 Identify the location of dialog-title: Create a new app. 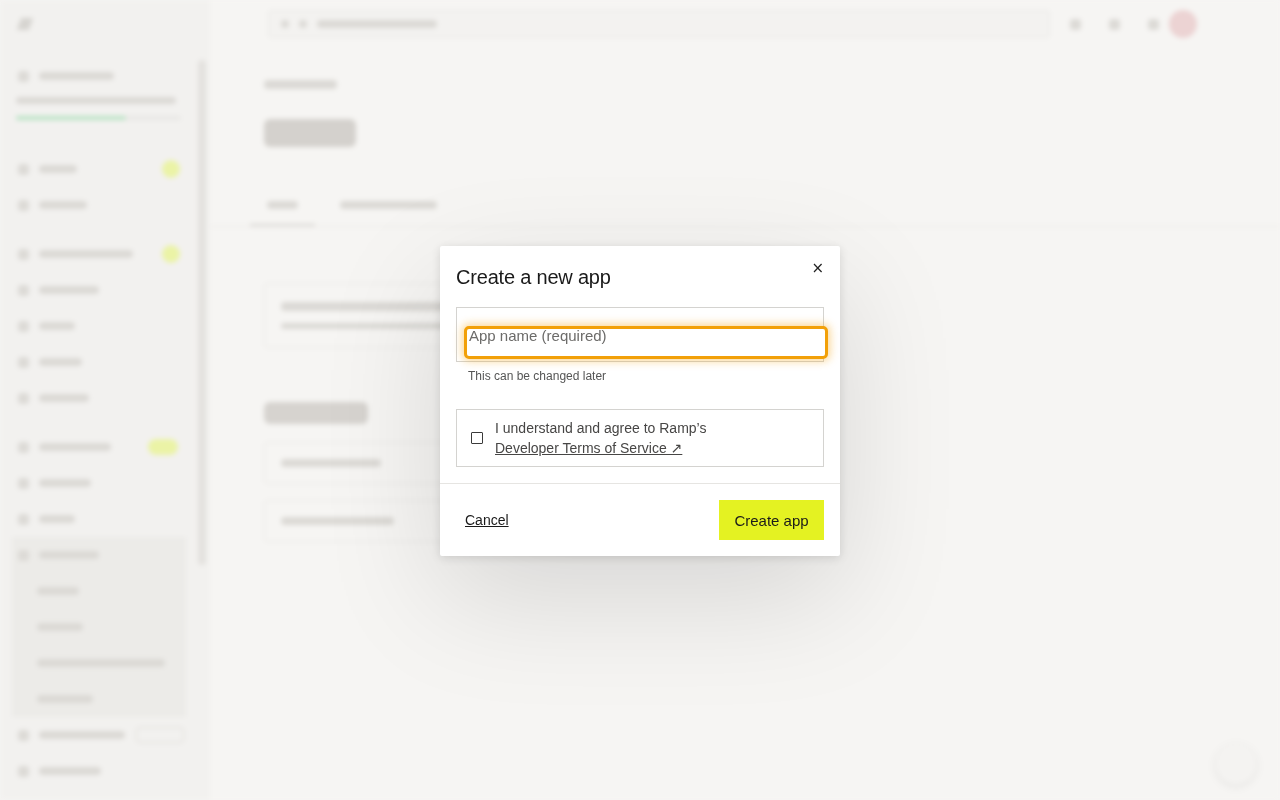
(533, 277).